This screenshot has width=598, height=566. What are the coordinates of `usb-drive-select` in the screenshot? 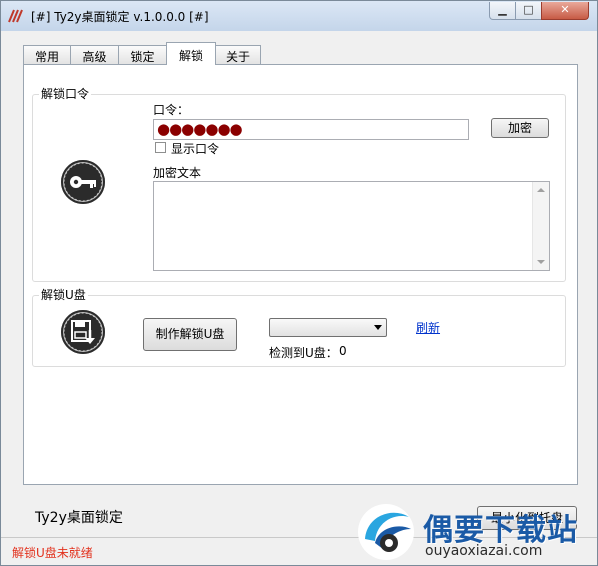 It's located at (328, 327).